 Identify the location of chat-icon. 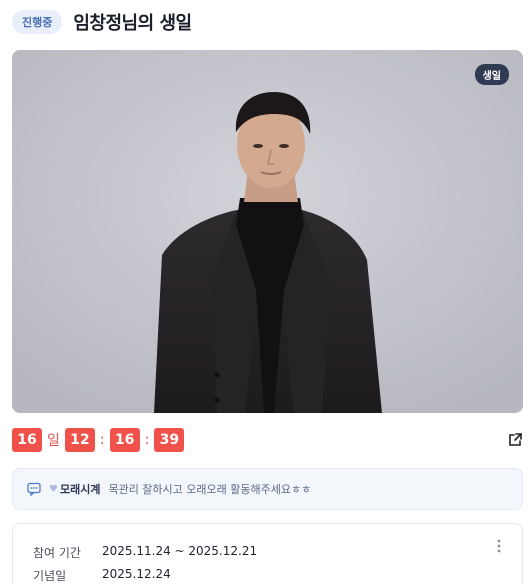
(34, 489).